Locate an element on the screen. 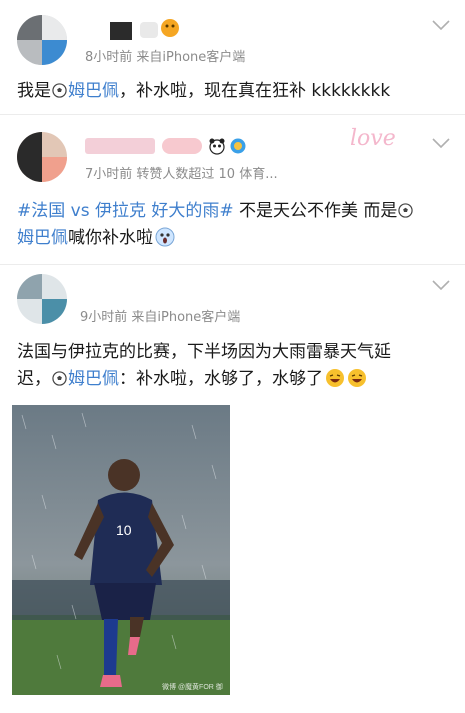 This screenshot has height=713, width=465. text-segment: 我是 is located at coordinates (34, 91).